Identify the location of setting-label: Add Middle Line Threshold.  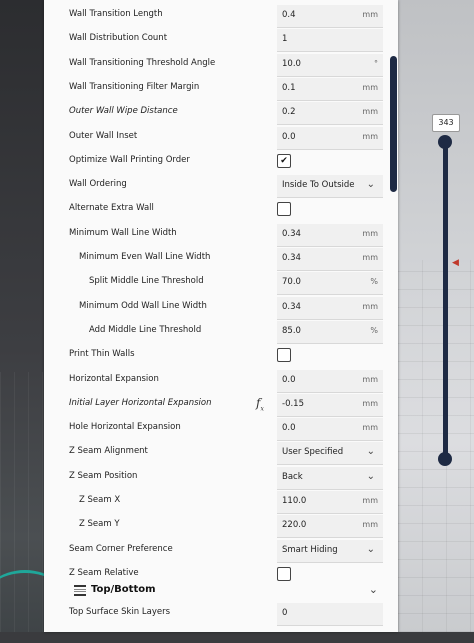
(145, 330).